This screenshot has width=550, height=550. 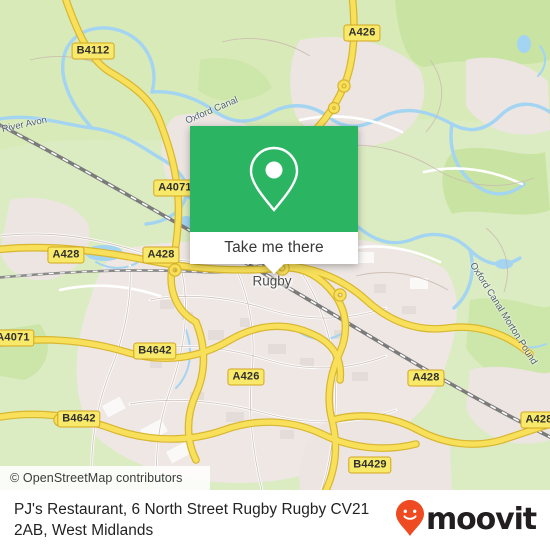 What do you see at coordinates (410, 520) in the screenshot?
I see `moovit-smiley-pin-icon` at bounding box center [410, 520].